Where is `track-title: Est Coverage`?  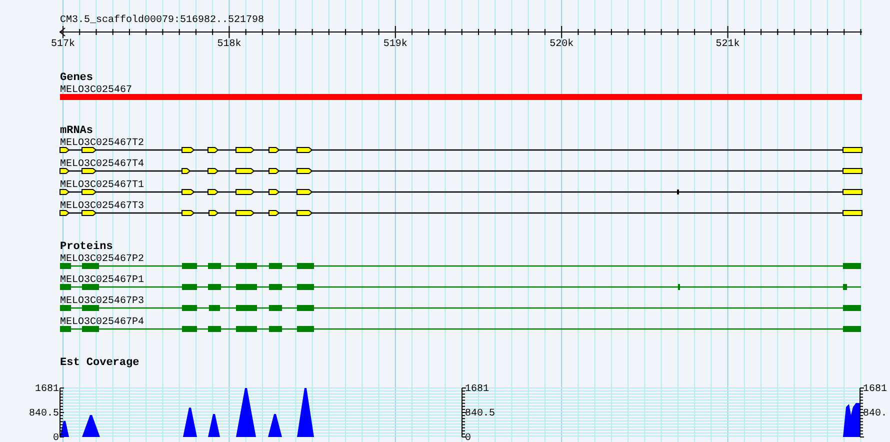 track-title: Est Coverage is located at coordinates (100, 363).